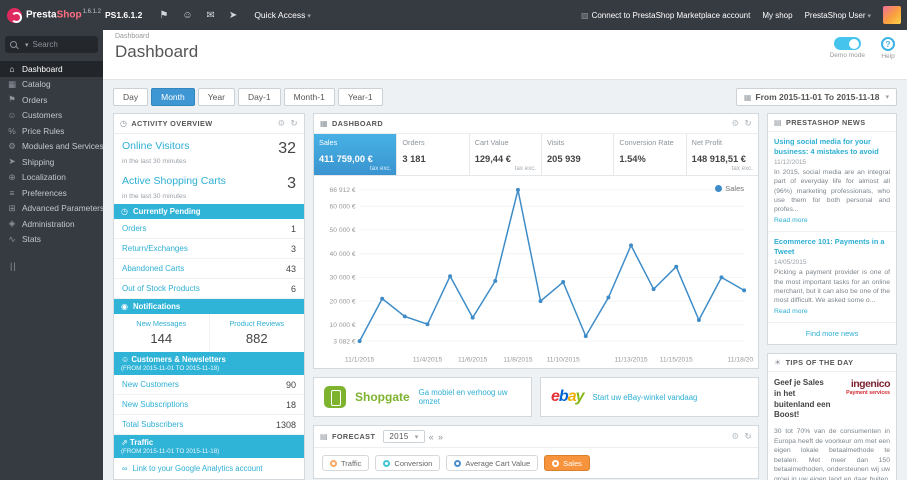 The image size is (907, 480). Describe the element at coordinates (209, 468) in the screenshot. I see `google-analytics-link: ∞ Link to your Google Analytics account` at that location.